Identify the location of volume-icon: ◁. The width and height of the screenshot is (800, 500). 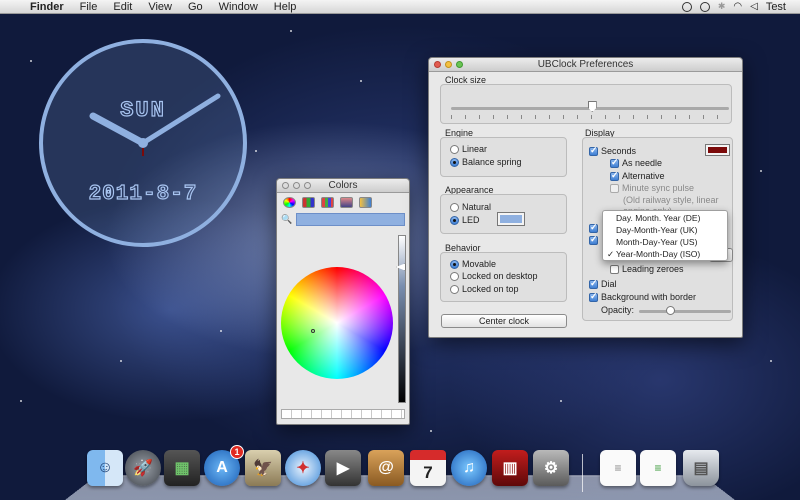
(754, 6).